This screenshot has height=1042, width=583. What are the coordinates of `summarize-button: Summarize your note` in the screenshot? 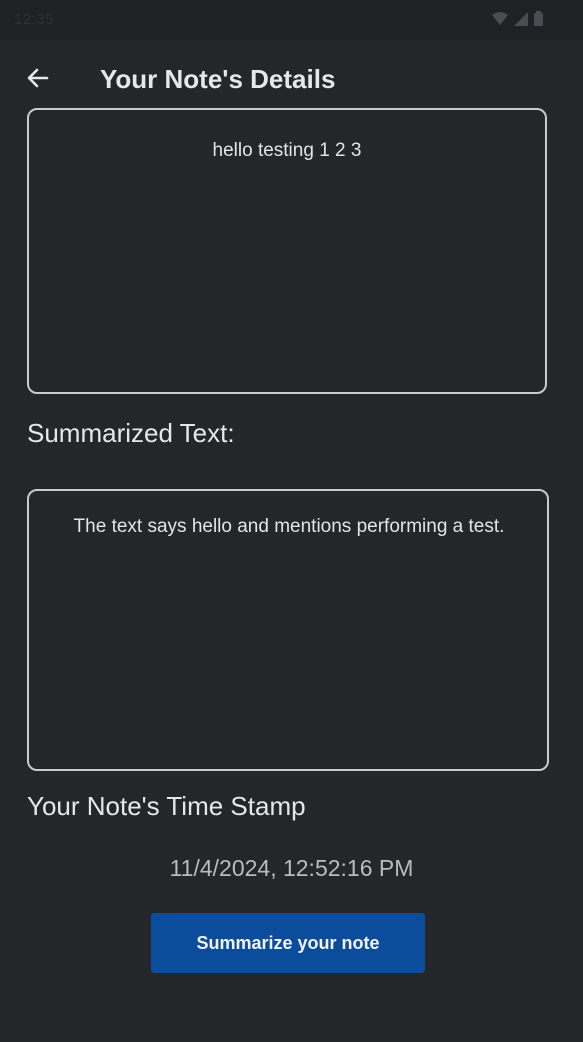 It's located at (288, 943).